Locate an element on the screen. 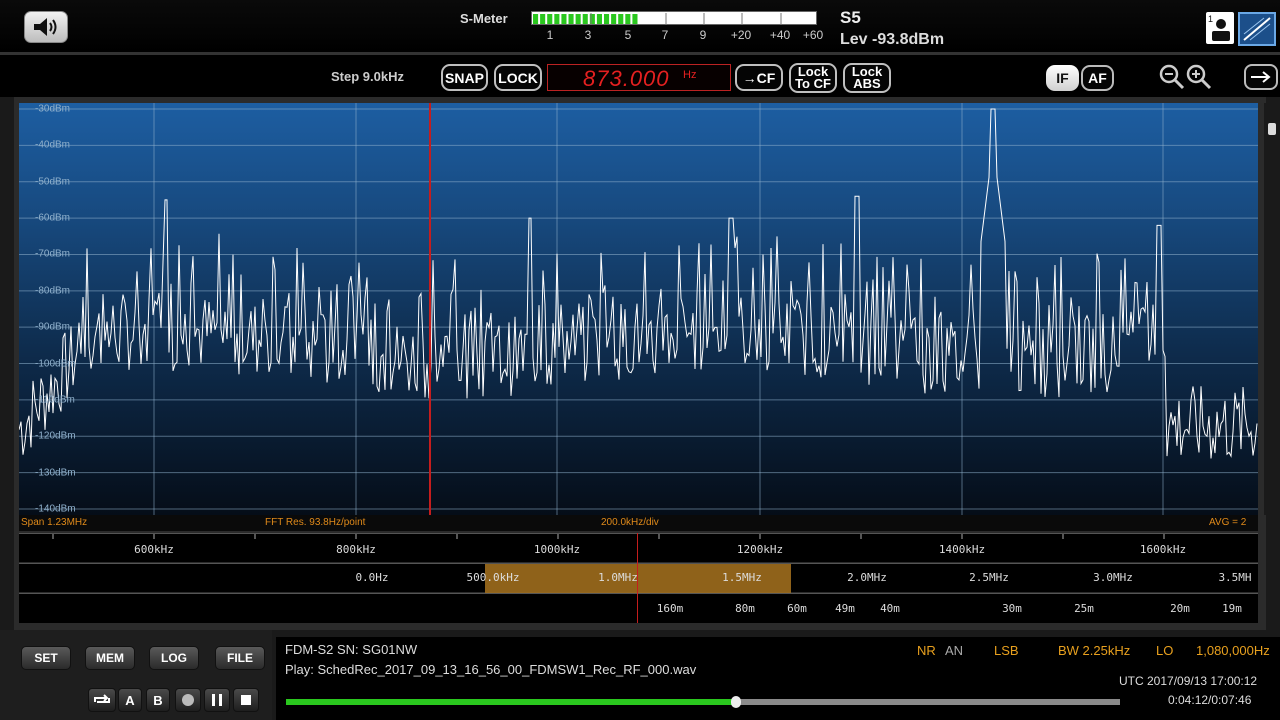 This screenshot has height=720, width=1280. band-scale: 160m 80m 60m 49m 40m 30m 25m 20m 19m is located at coordinates (638, 608).